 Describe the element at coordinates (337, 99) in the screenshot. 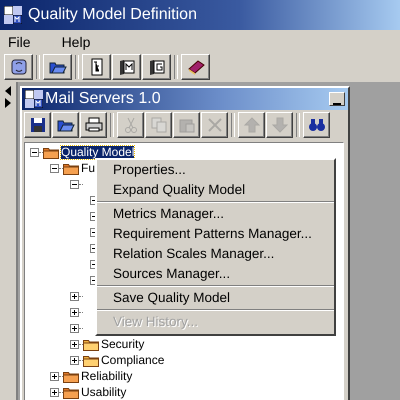

I see `minimize-button` at that location.